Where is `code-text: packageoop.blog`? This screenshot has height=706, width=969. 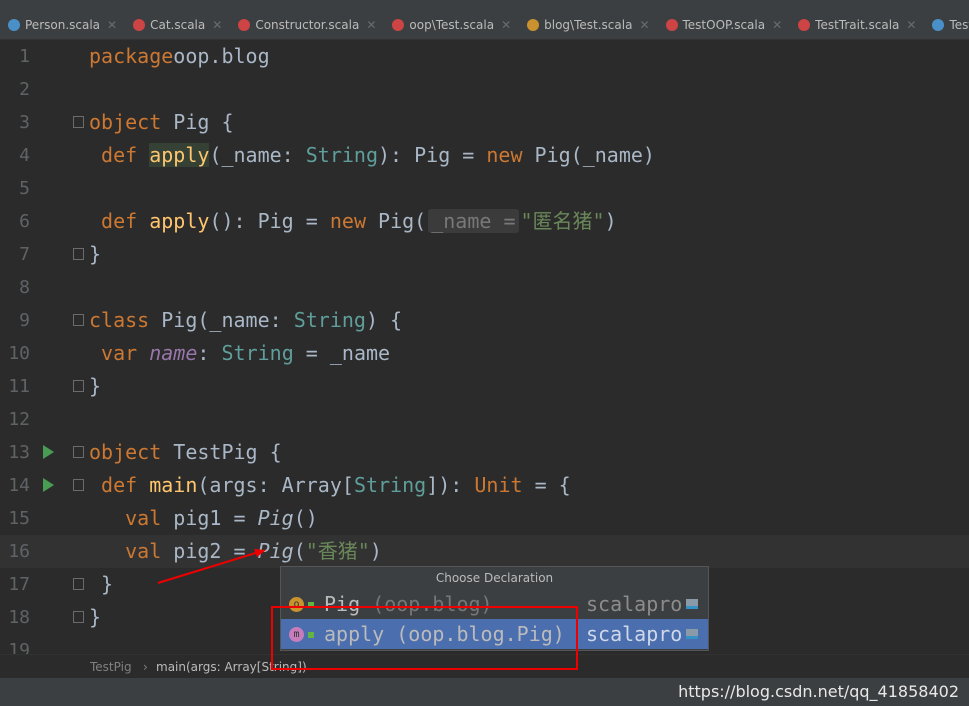 code-text: packageoop.blog is located at coordinates (179, 56).